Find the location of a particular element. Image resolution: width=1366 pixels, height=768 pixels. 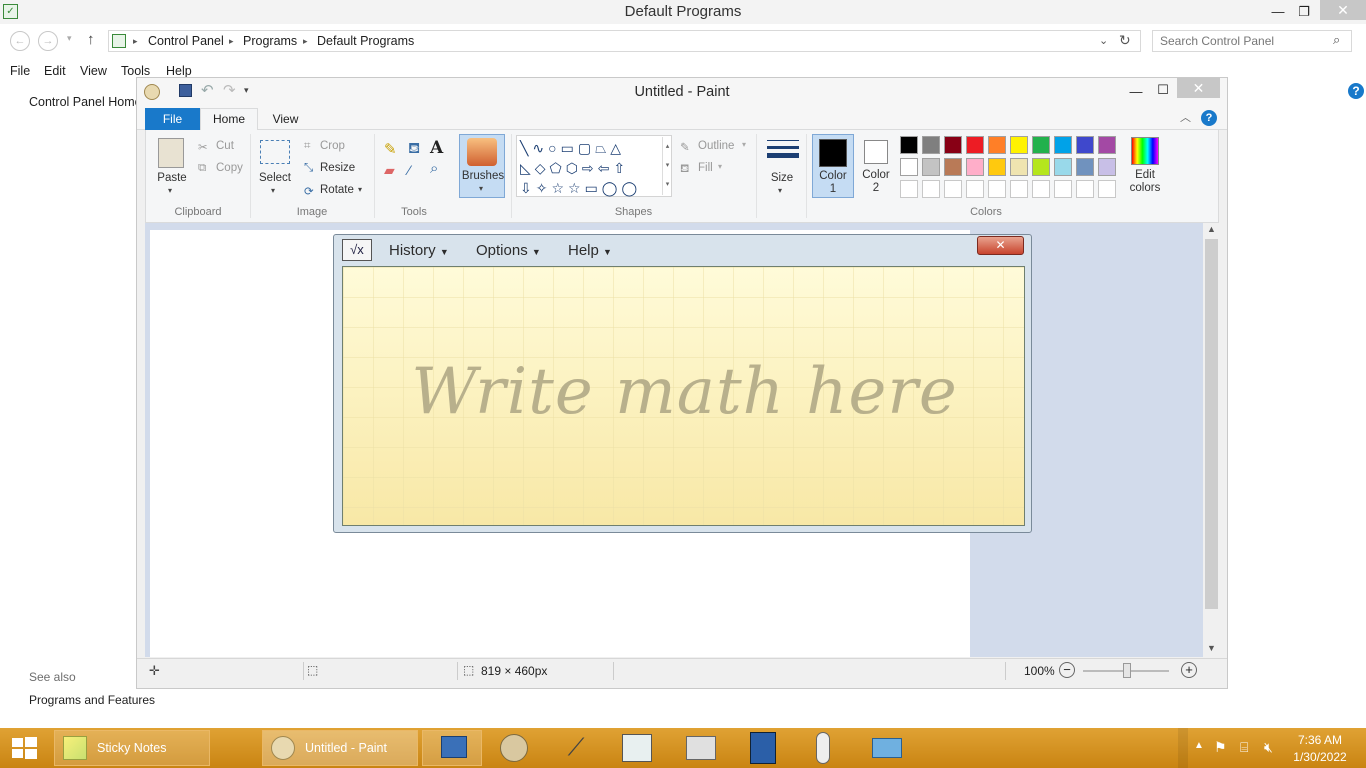

shapes-scroll-icon: ▴ ▾ ▾ is located at coordinates (667, 166).